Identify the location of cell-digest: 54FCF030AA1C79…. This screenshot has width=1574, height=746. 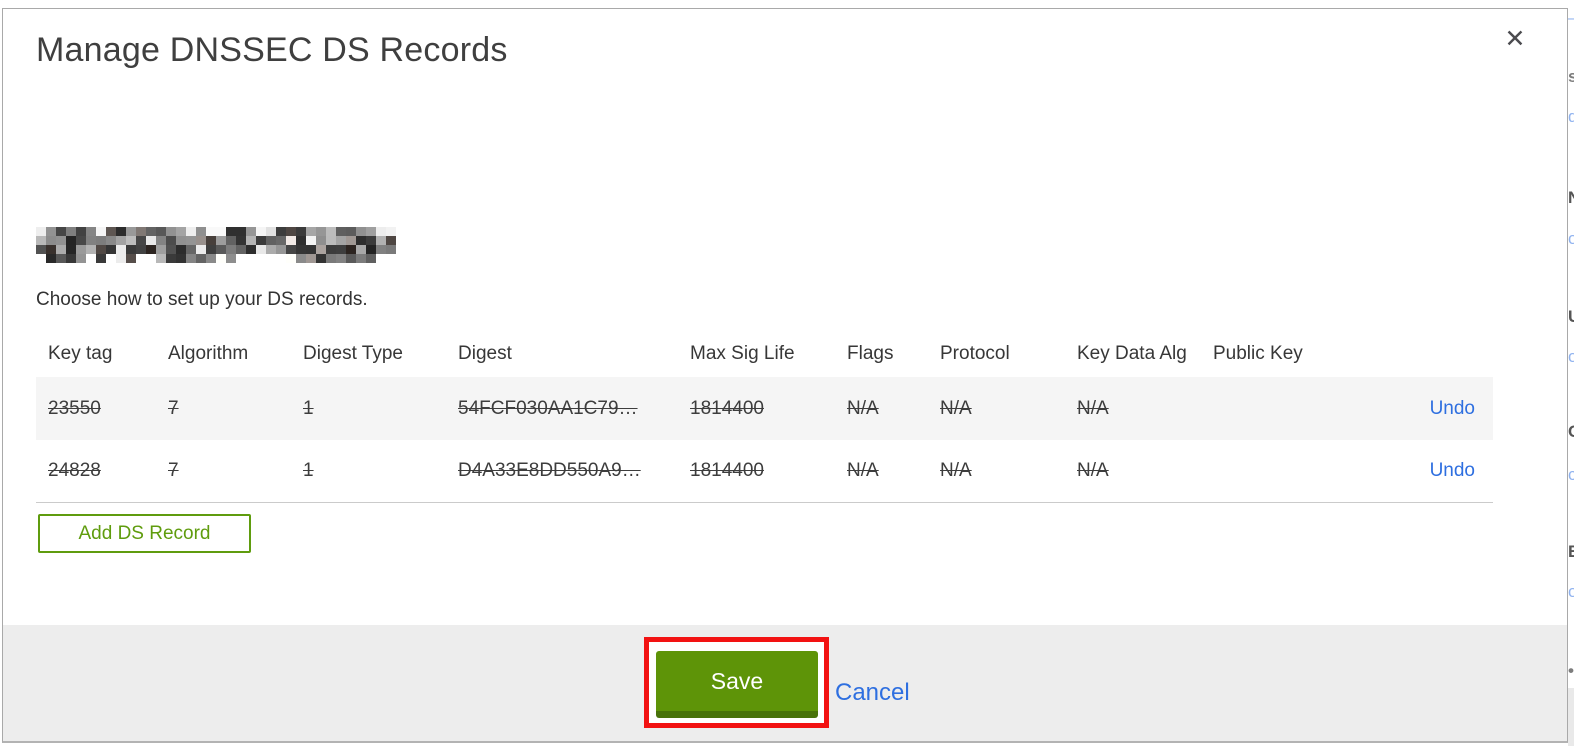
(548, 408).